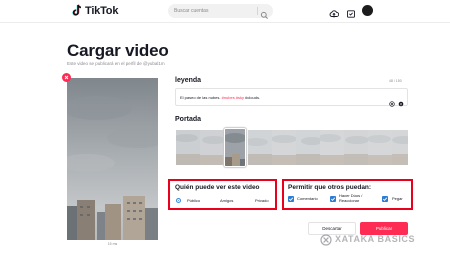  Describe the element at coordinates (333, 199) in the screenshot. I see `duet-checkbox` at that location.